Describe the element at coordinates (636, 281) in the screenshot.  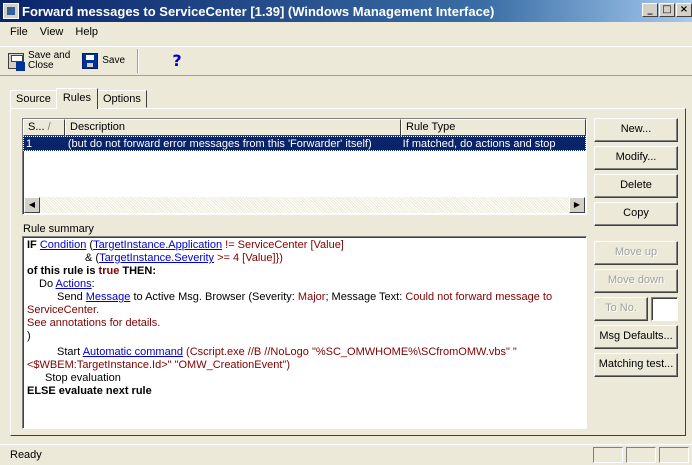
I see `move-down-button: Move down` at that location.